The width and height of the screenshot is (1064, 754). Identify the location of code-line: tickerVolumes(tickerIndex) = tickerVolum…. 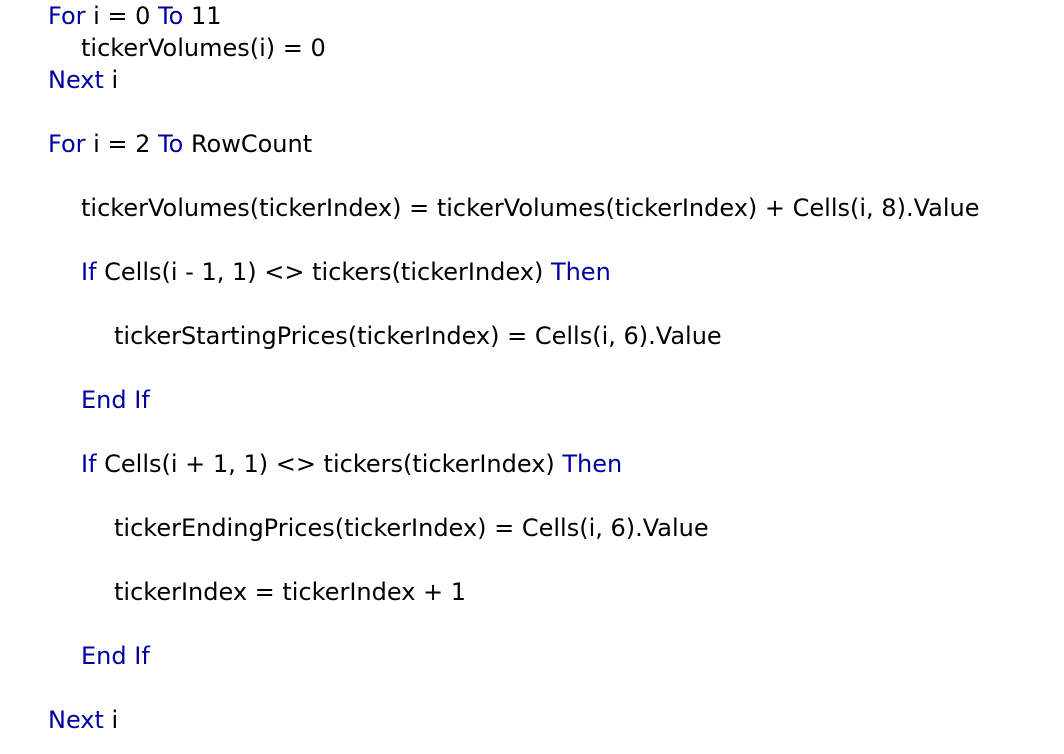
(530, 208).